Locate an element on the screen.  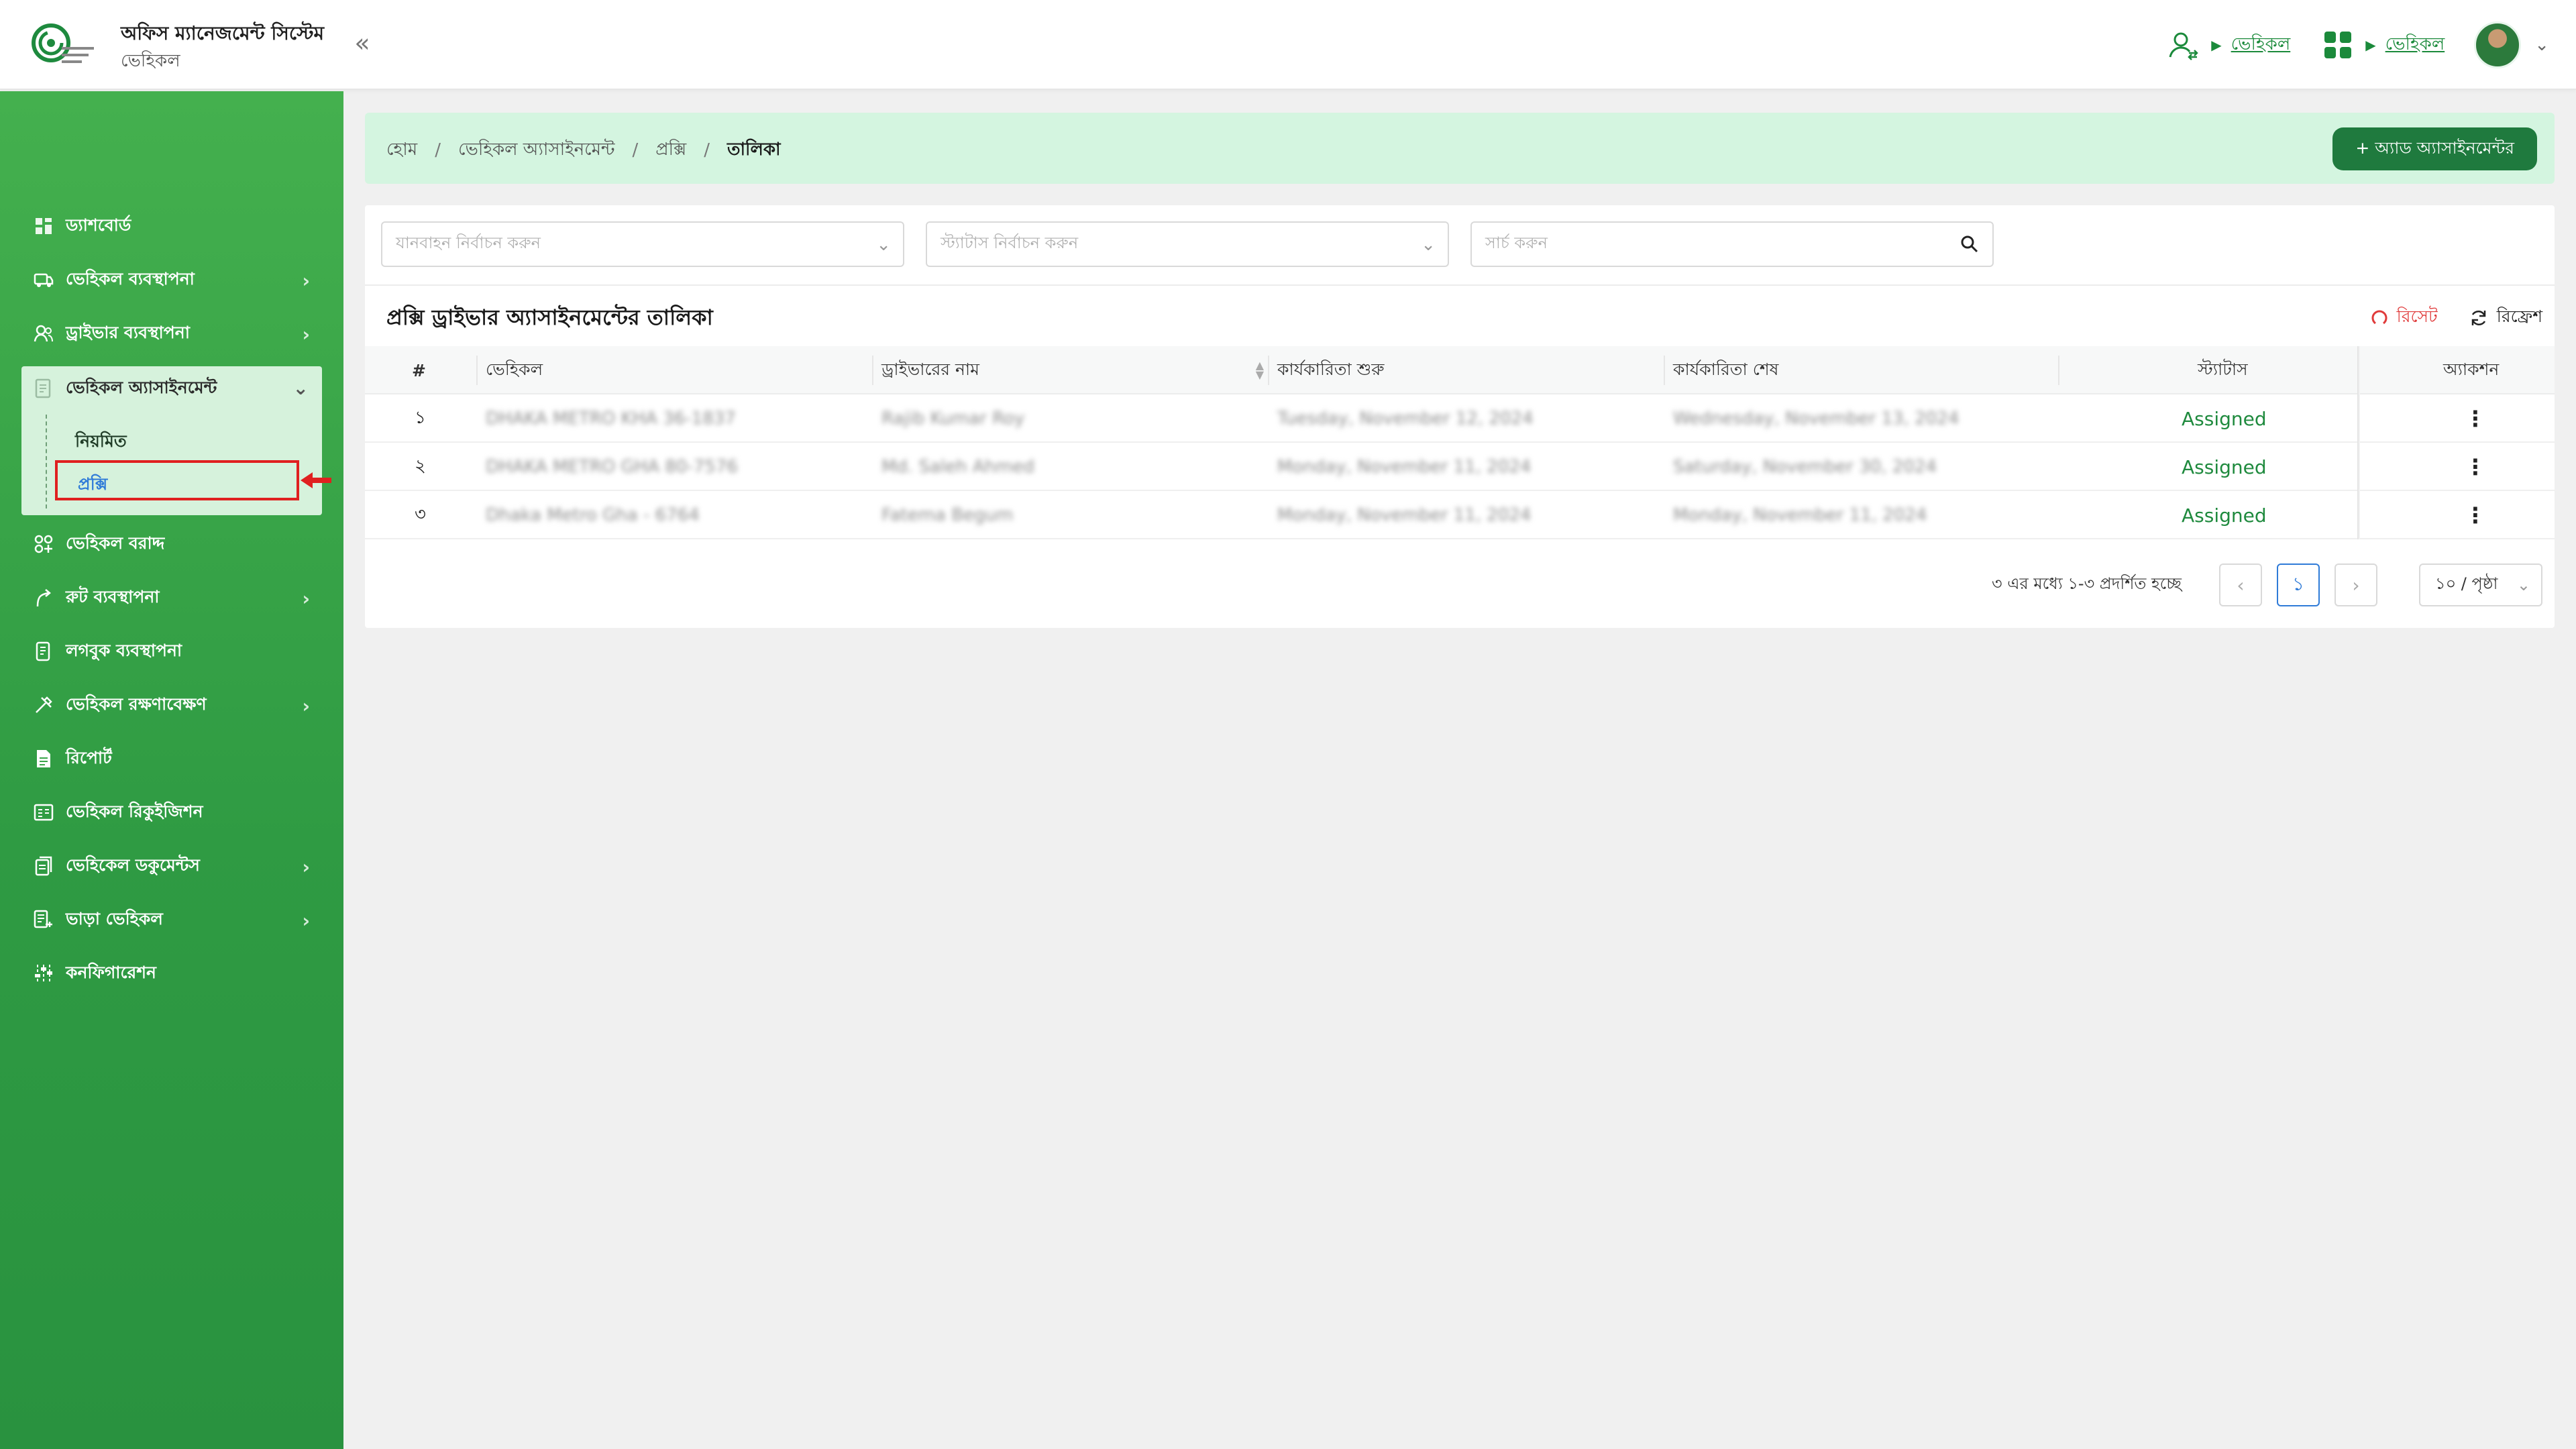
sidebar-item-configuration: কনফিগারেশন is located at coordinates (171, 973).